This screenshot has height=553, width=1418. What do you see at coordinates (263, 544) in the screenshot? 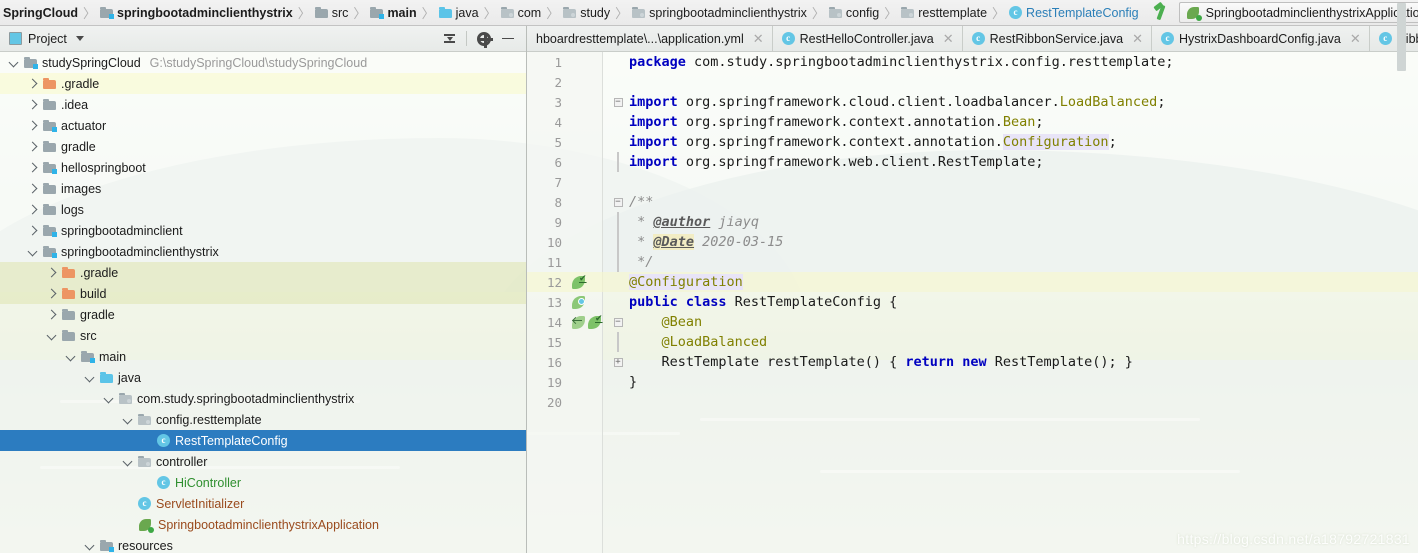
I see `tree-node: resources` at bounding box center [263, 544].